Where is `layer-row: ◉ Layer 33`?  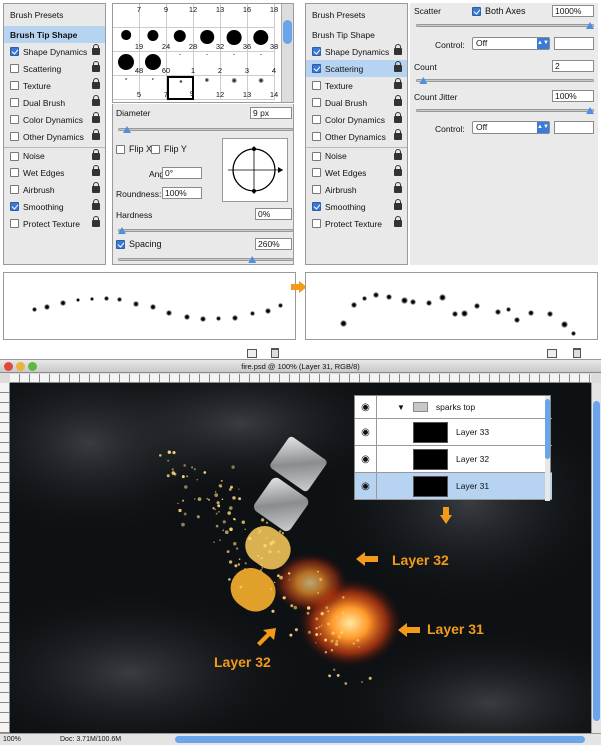
layer-row: ◉ Layer 33 is located at coordinates (453, 432).